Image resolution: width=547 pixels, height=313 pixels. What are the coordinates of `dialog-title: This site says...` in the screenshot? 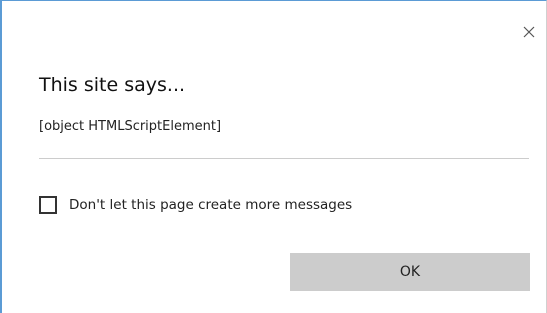 It's located at (112, 85).